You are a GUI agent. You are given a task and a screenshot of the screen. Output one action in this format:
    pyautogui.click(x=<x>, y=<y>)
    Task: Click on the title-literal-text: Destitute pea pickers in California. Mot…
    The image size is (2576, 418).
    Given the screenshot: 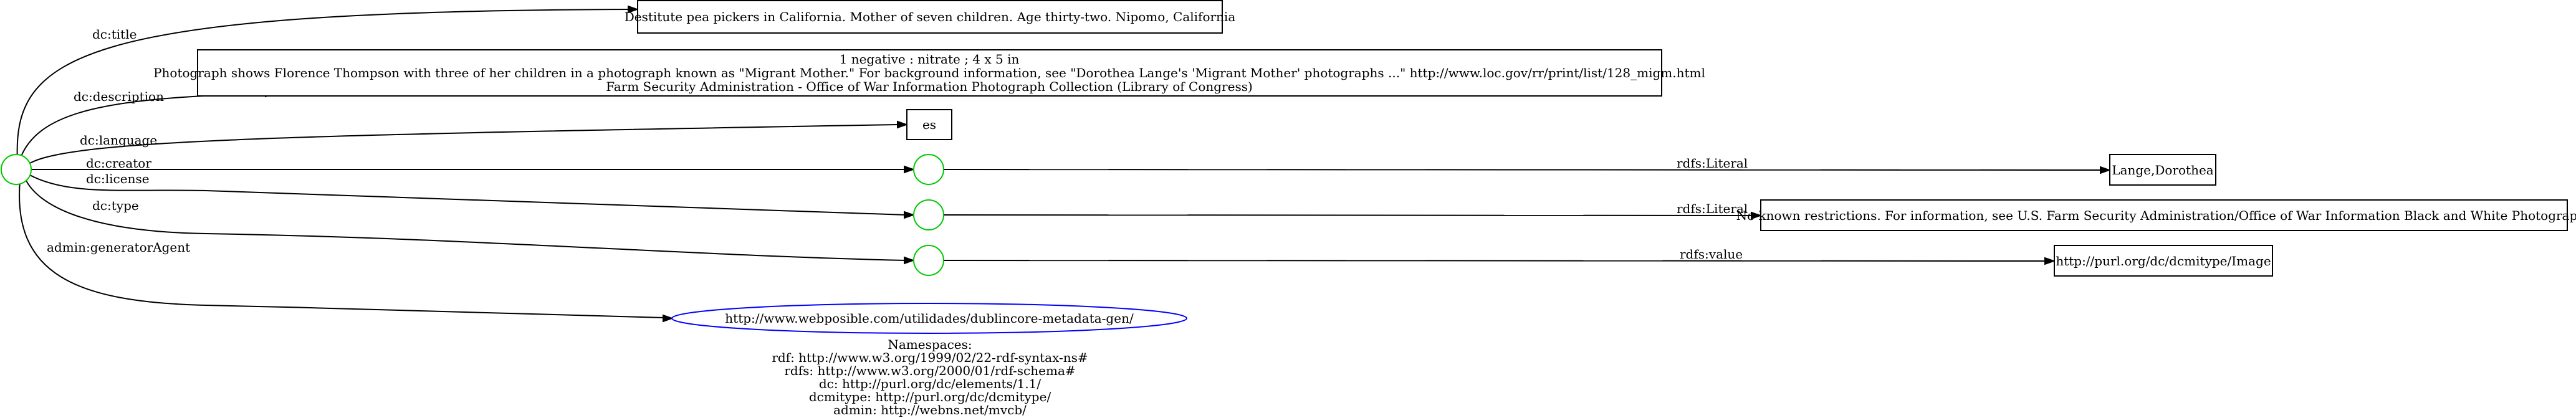 What is the action you would take?
    pyautogui.click(x=931, y=17)
    